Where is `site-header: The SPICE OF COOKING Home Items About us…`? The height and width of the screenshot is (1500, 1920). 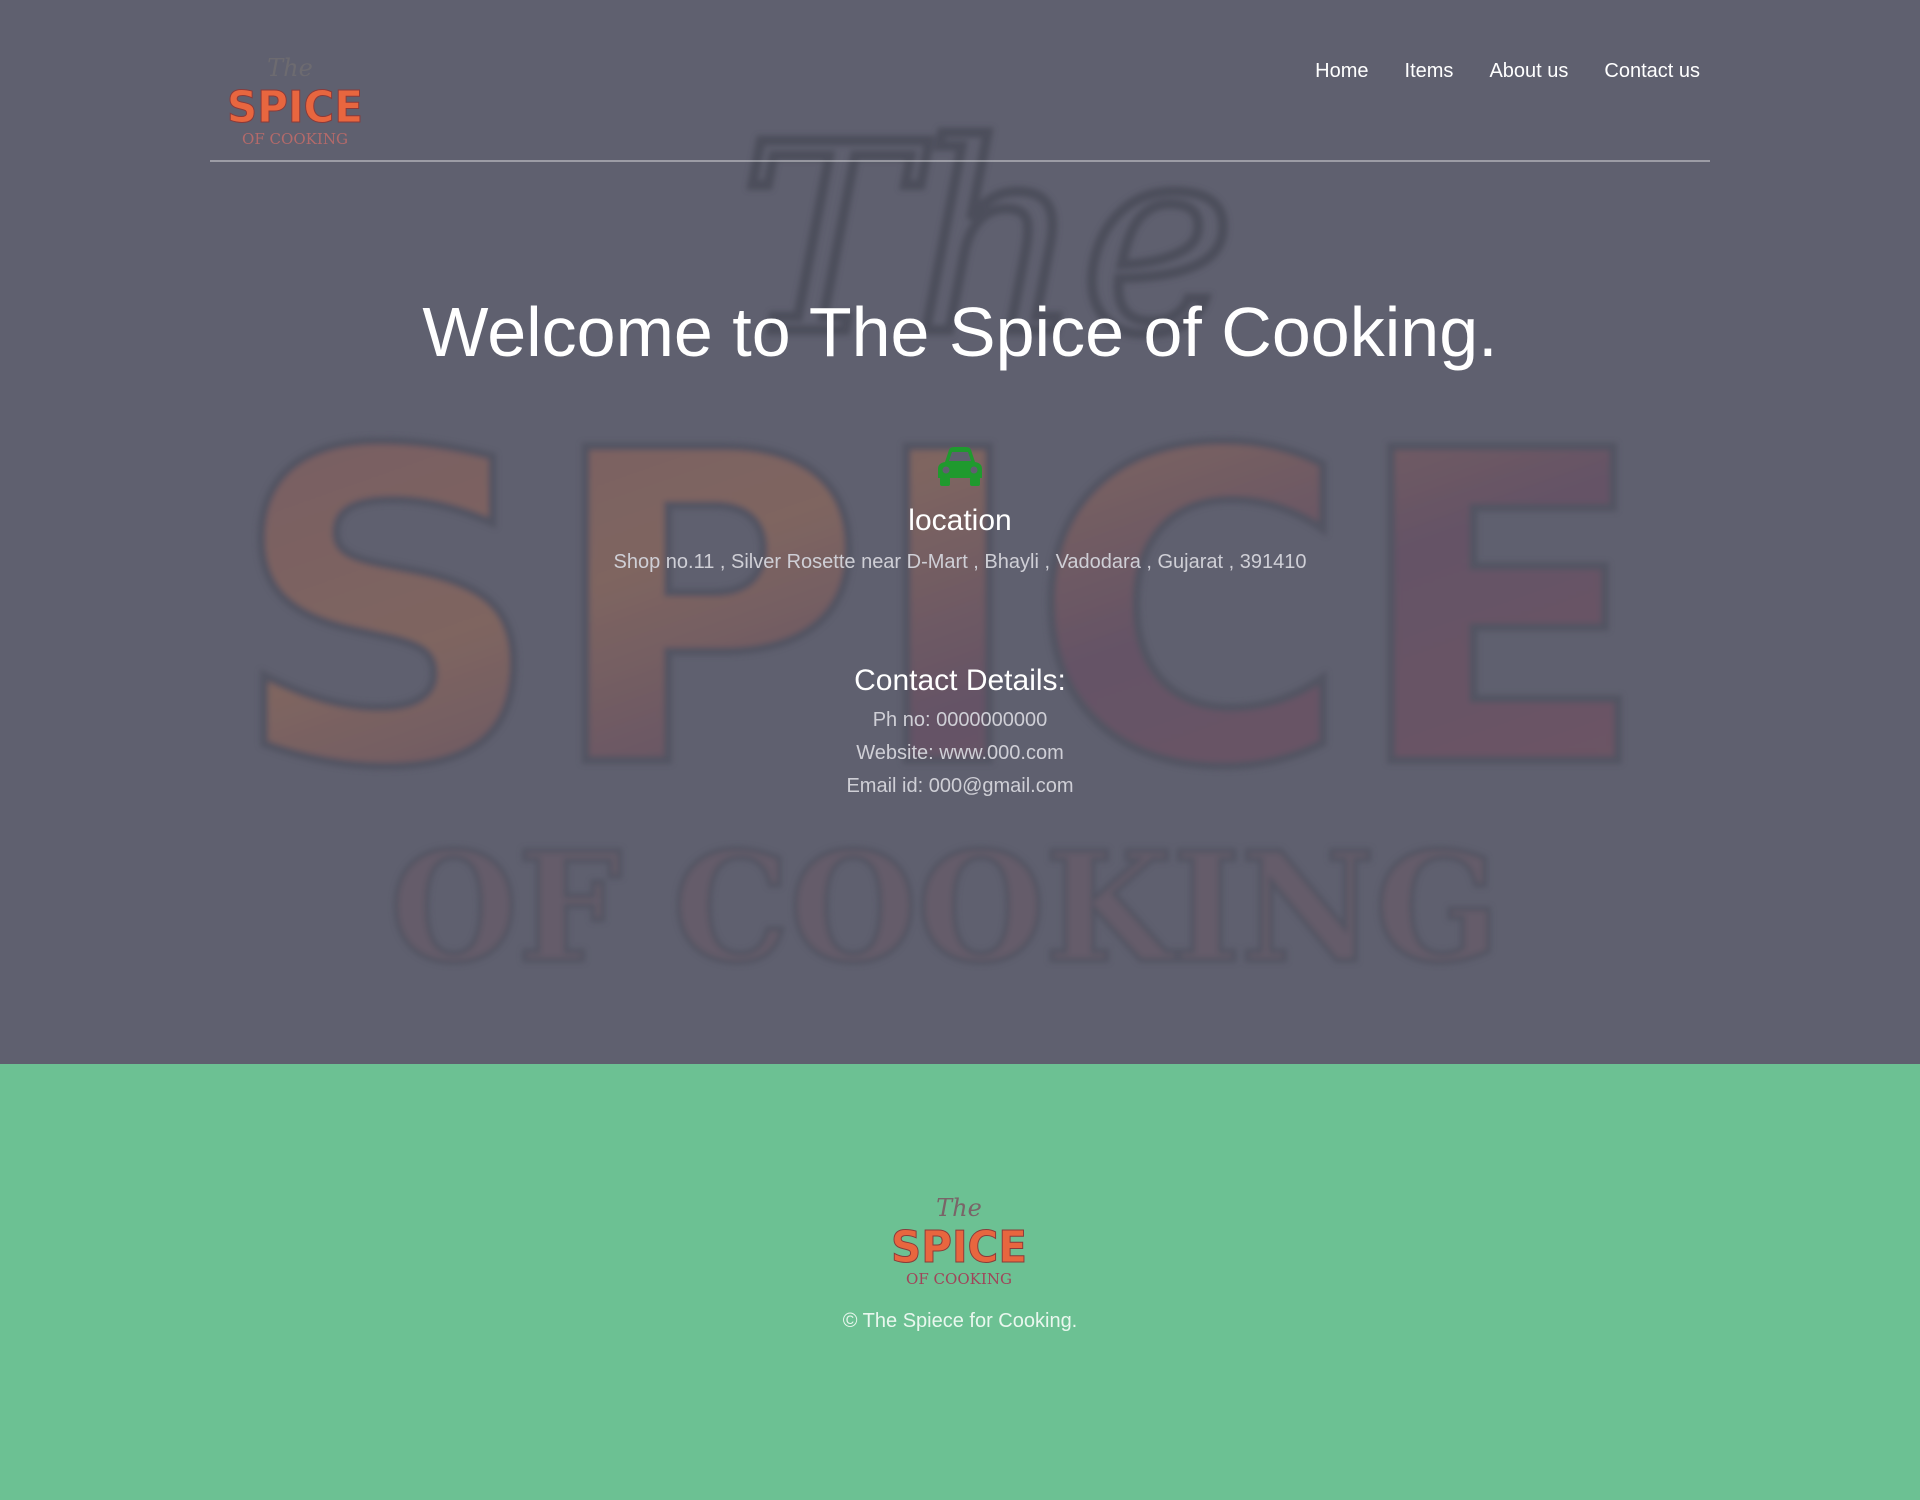
site-header: The SPICE OF COOKING Home Items About us… is located at coordinates (960, 101).